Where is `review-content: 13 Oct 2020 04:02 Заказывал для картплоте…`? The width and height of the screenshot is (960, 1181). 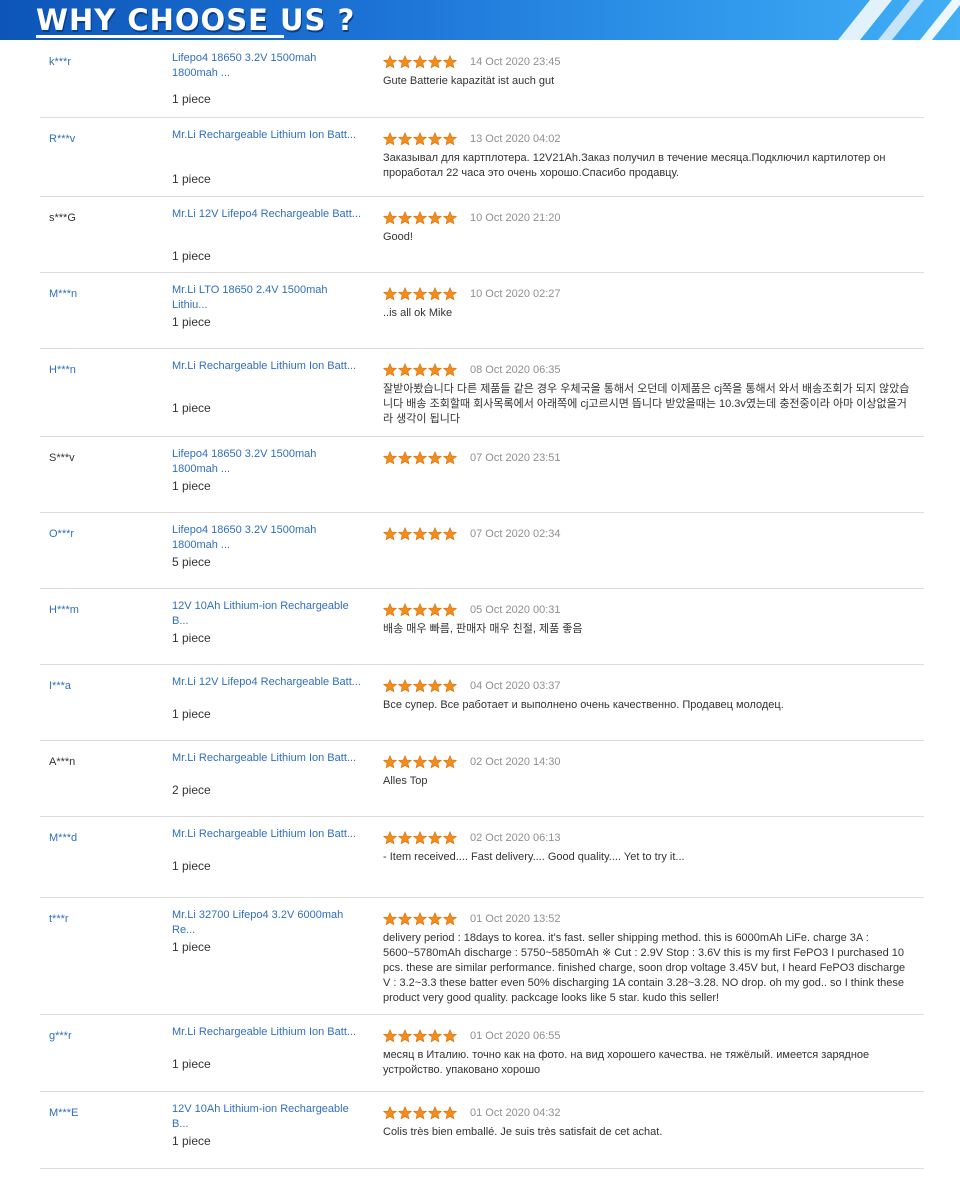 review-content: 13 Oct 2020 04:02 Заказывал для картплоте… is located at coordinates (648, 156).